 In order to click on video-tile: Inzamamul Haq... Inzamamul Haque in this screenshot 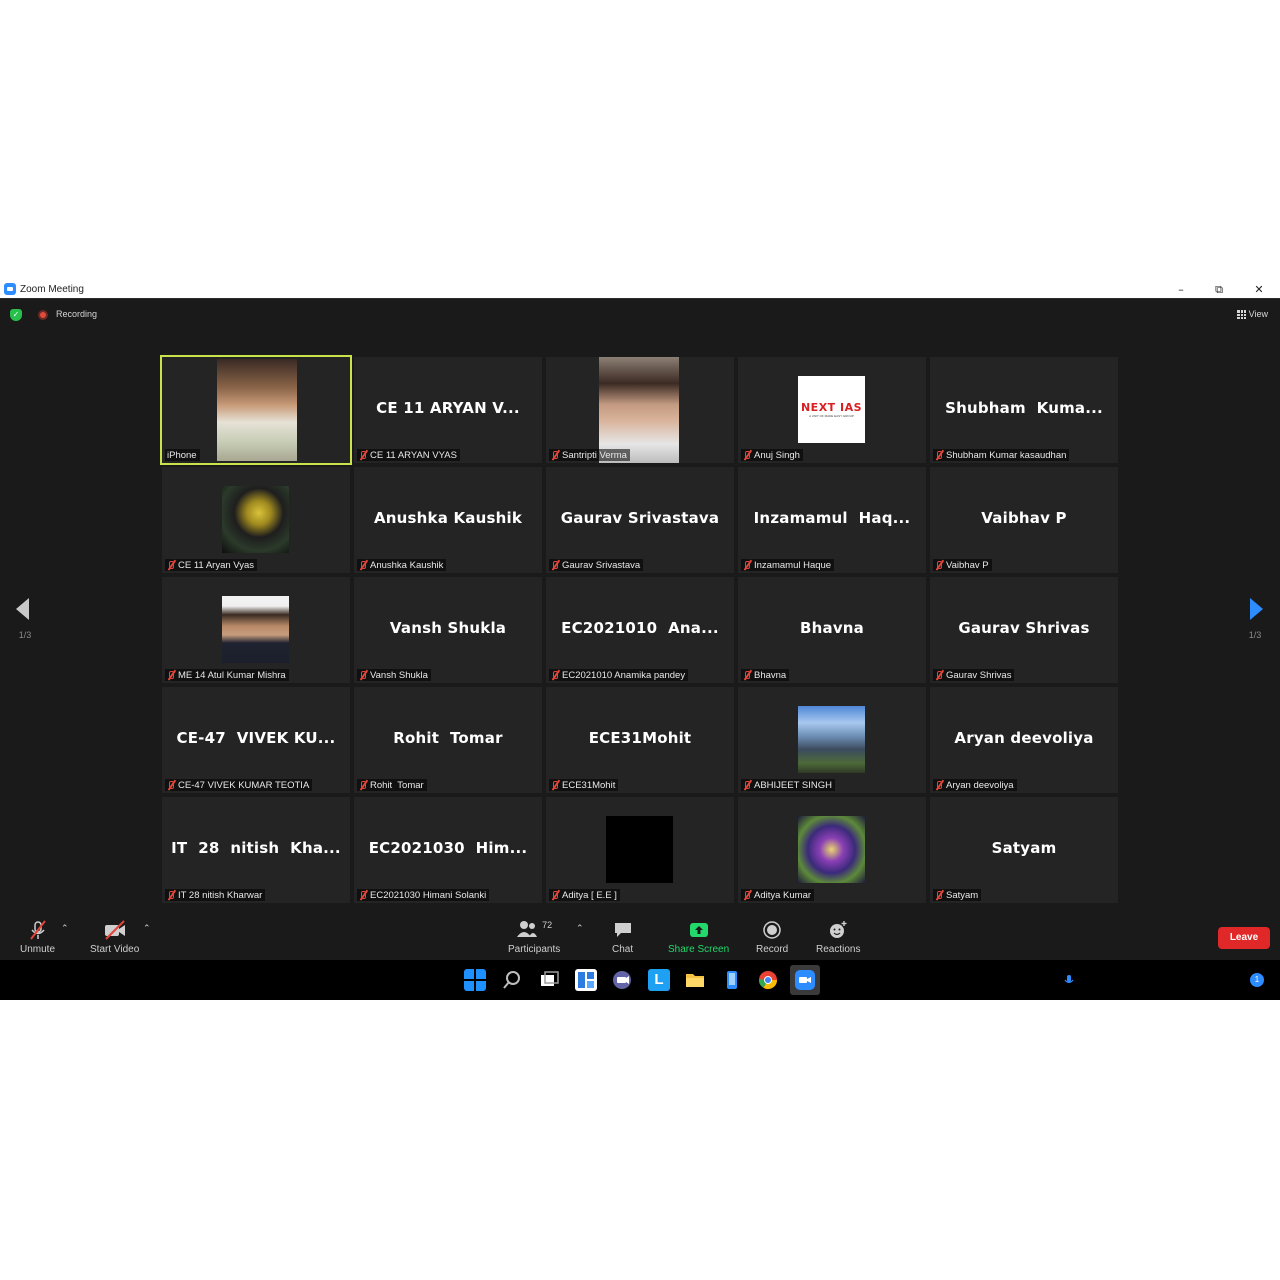, I will do `click(832, 520)`.